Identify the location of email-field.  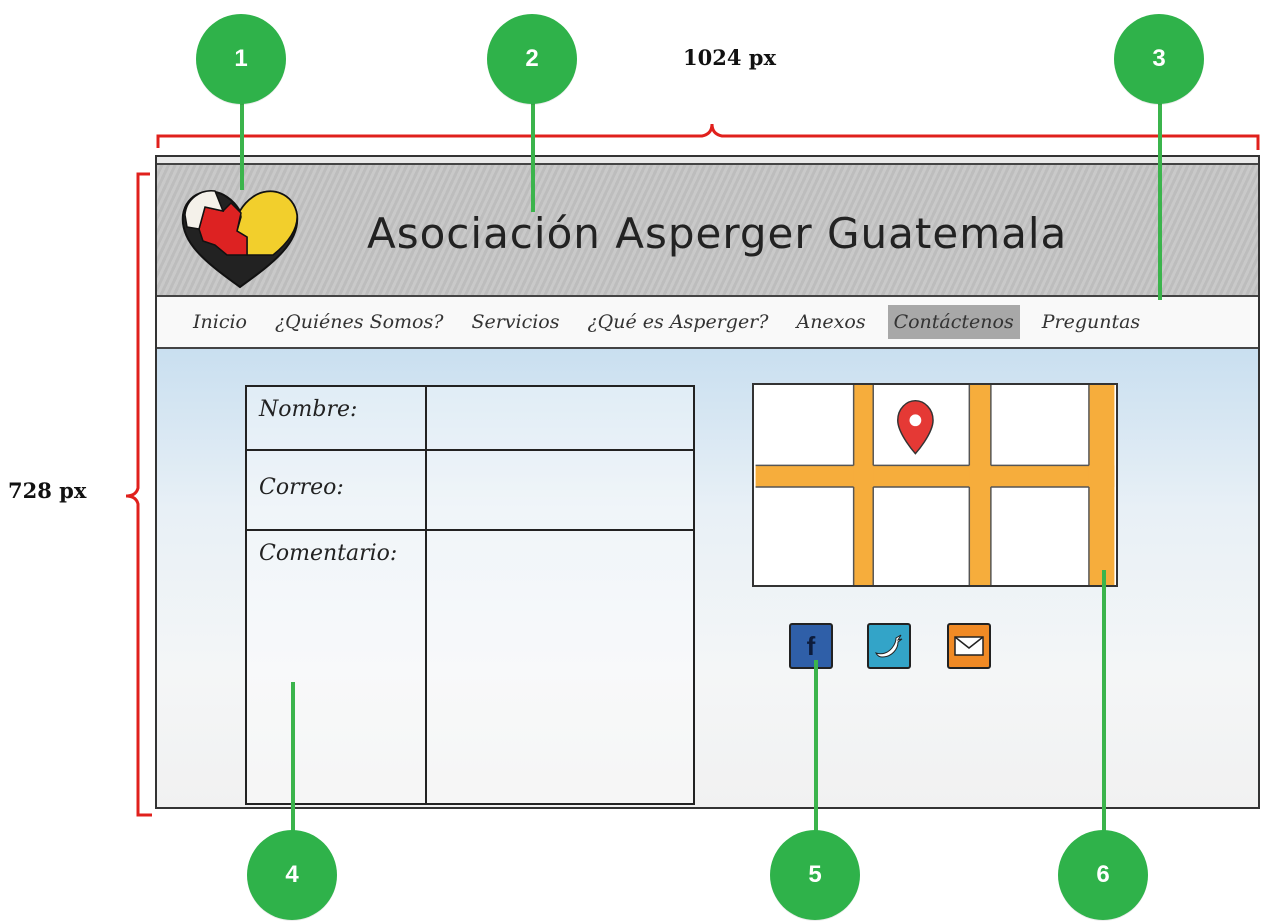
(559, 490).